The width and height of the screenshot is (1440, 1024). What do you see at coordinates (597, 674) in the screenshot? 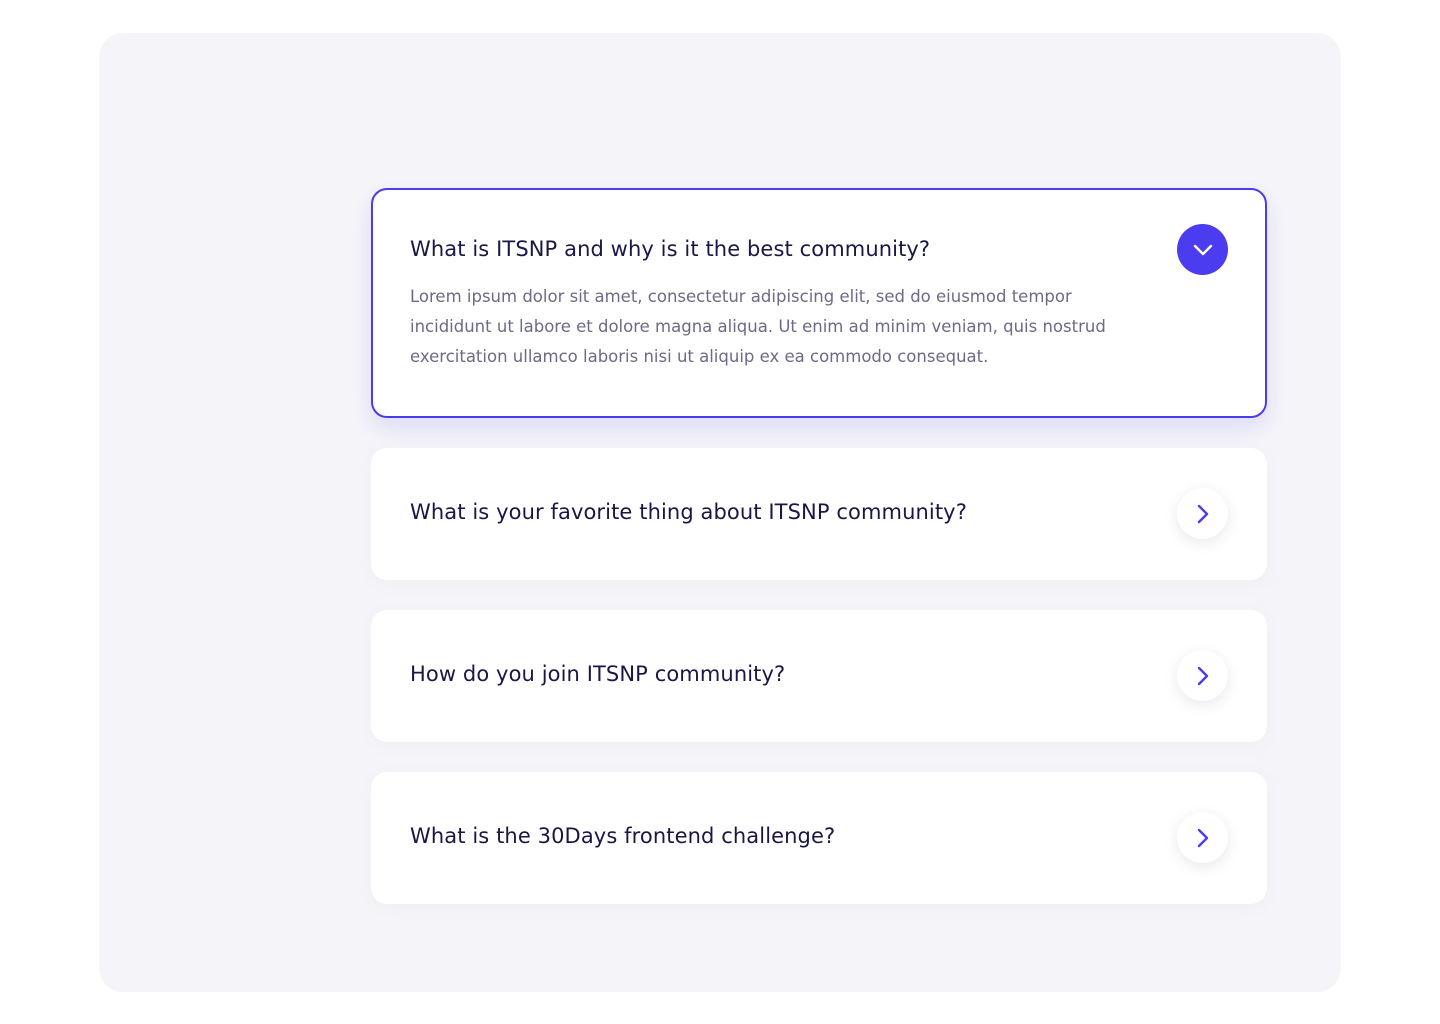
I see `faq-question: How do you join ITSNP community?` at bounding box center [597, 674].